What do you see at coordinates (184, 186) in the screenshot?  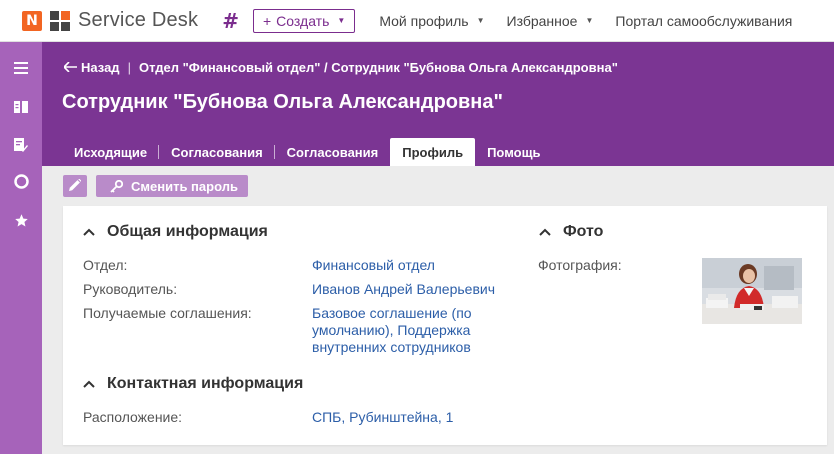 I see `change-password-label: Сменить пароль` at bounding box center [184, 186].